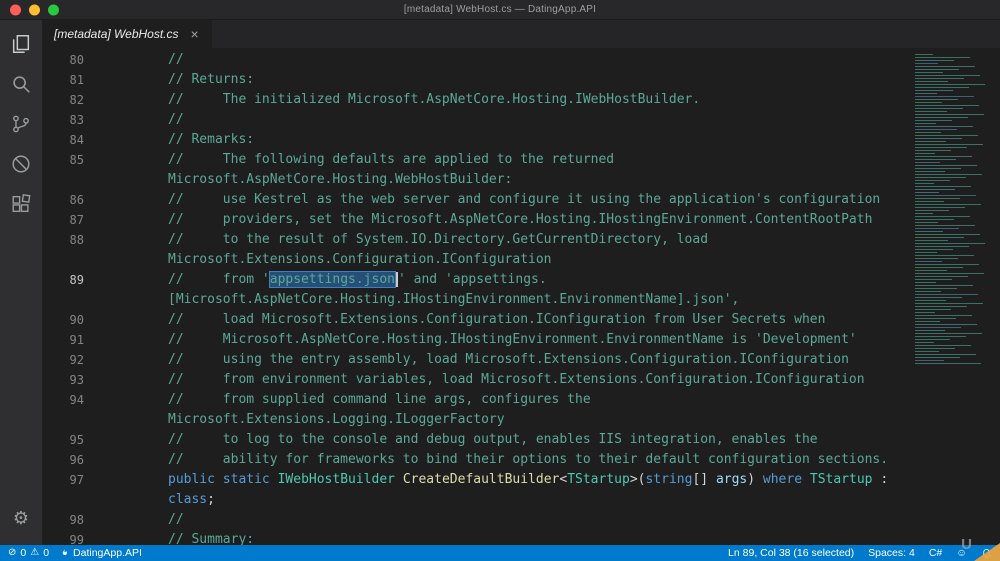  I want to click on code-line-text: // Remarks:, so click(211, 139).